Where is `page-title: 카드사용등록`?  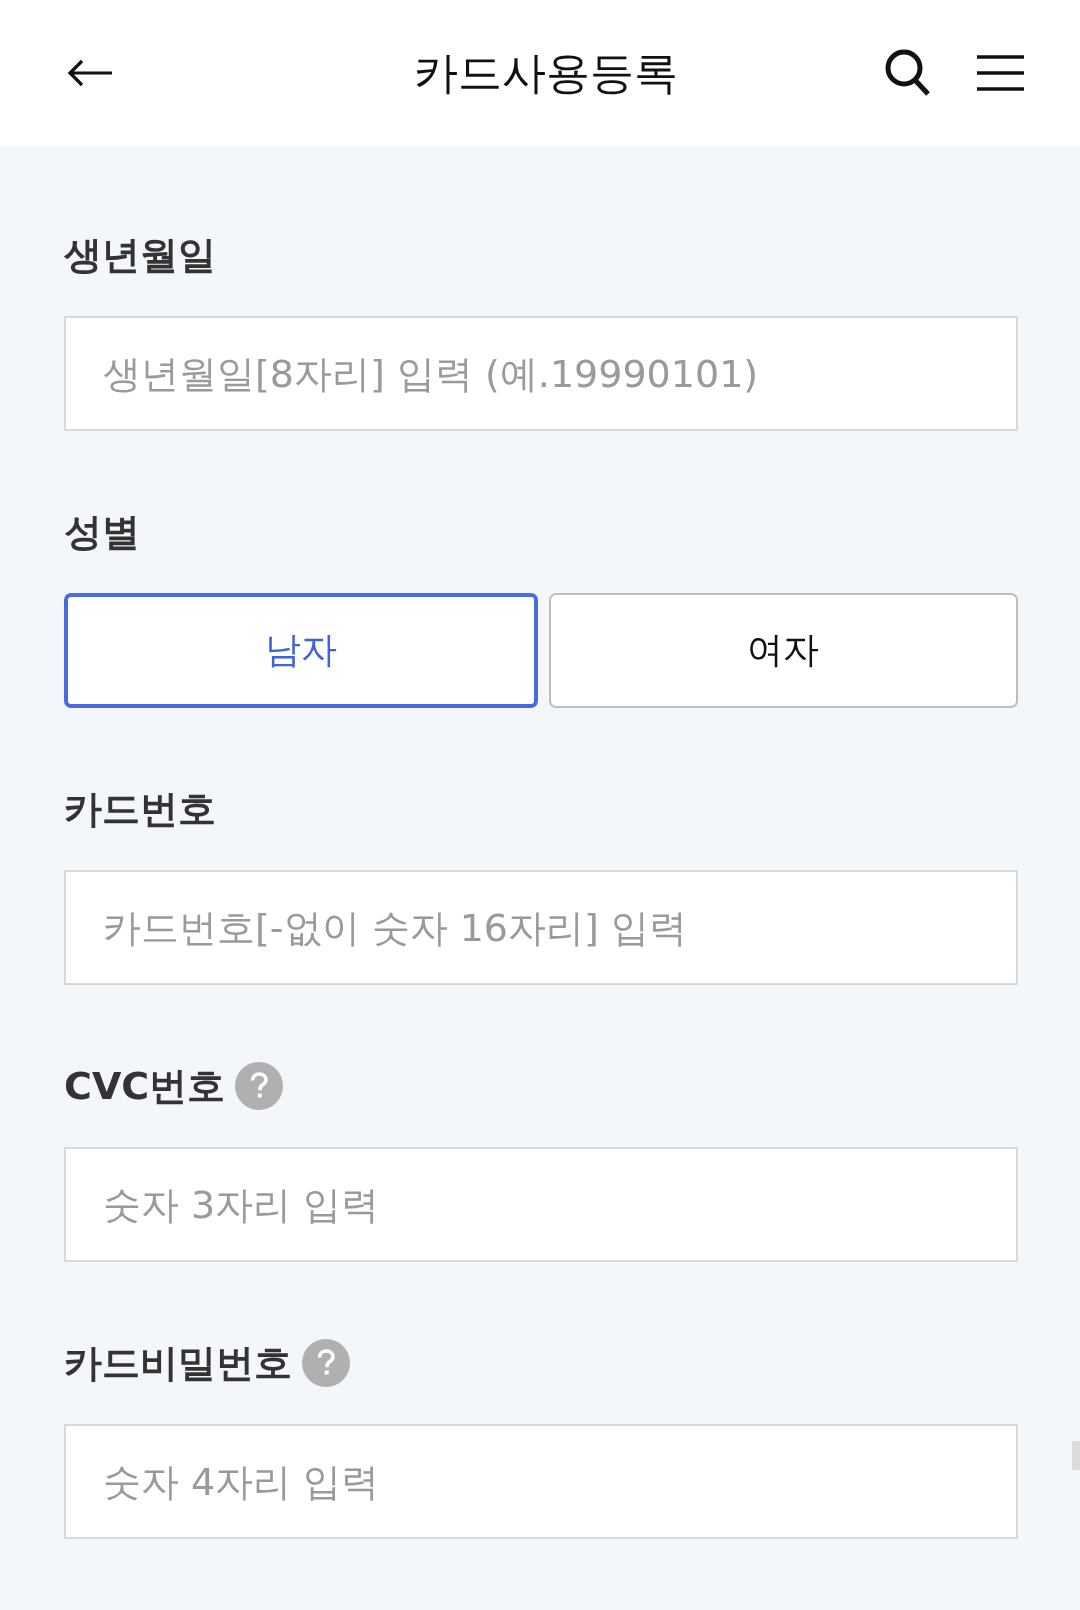 page-title: 카드사용등록 is located at coordinates (545, 73).